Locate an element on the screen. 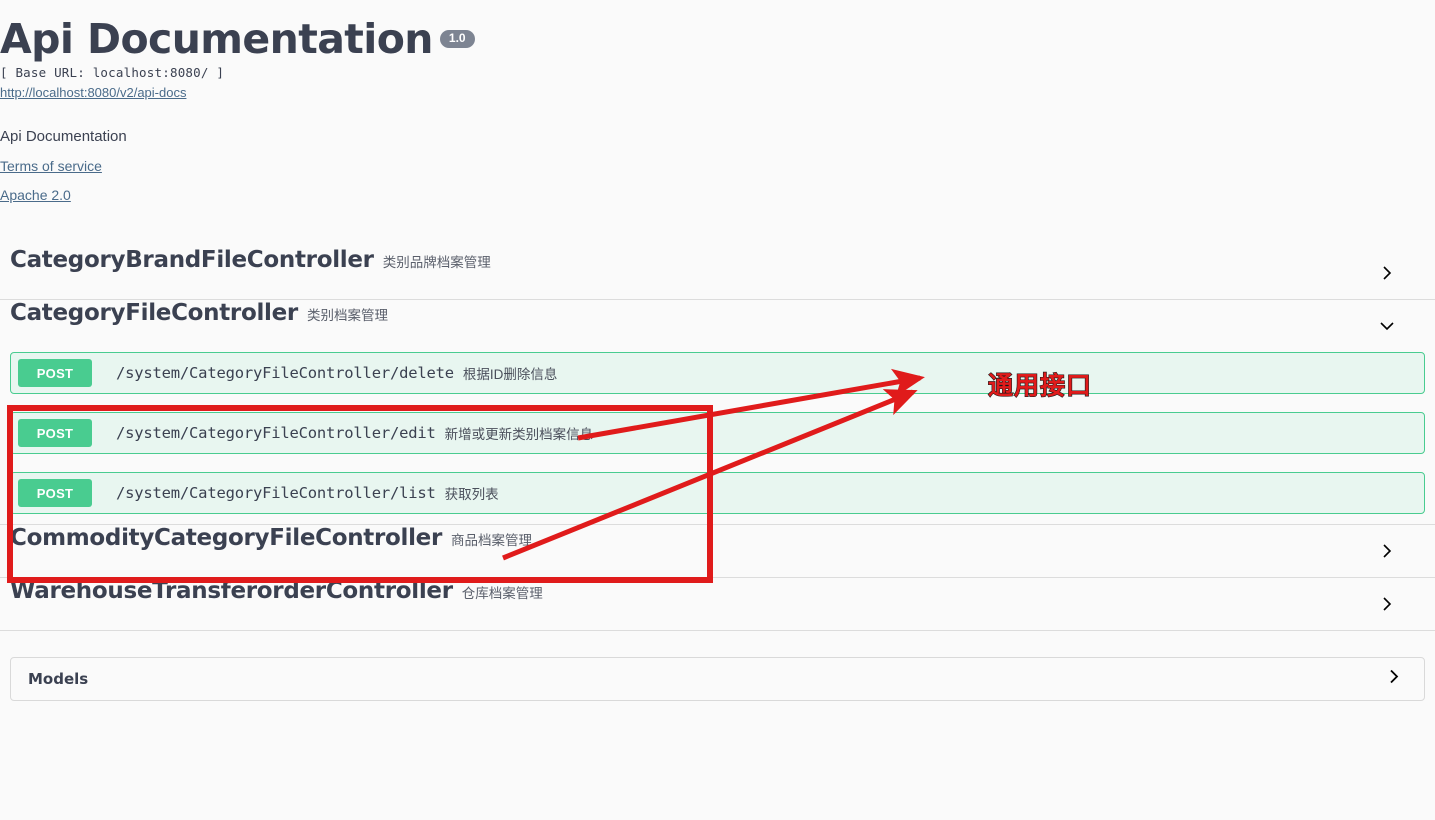  models-section: Models is located at coordinates (717, 666).